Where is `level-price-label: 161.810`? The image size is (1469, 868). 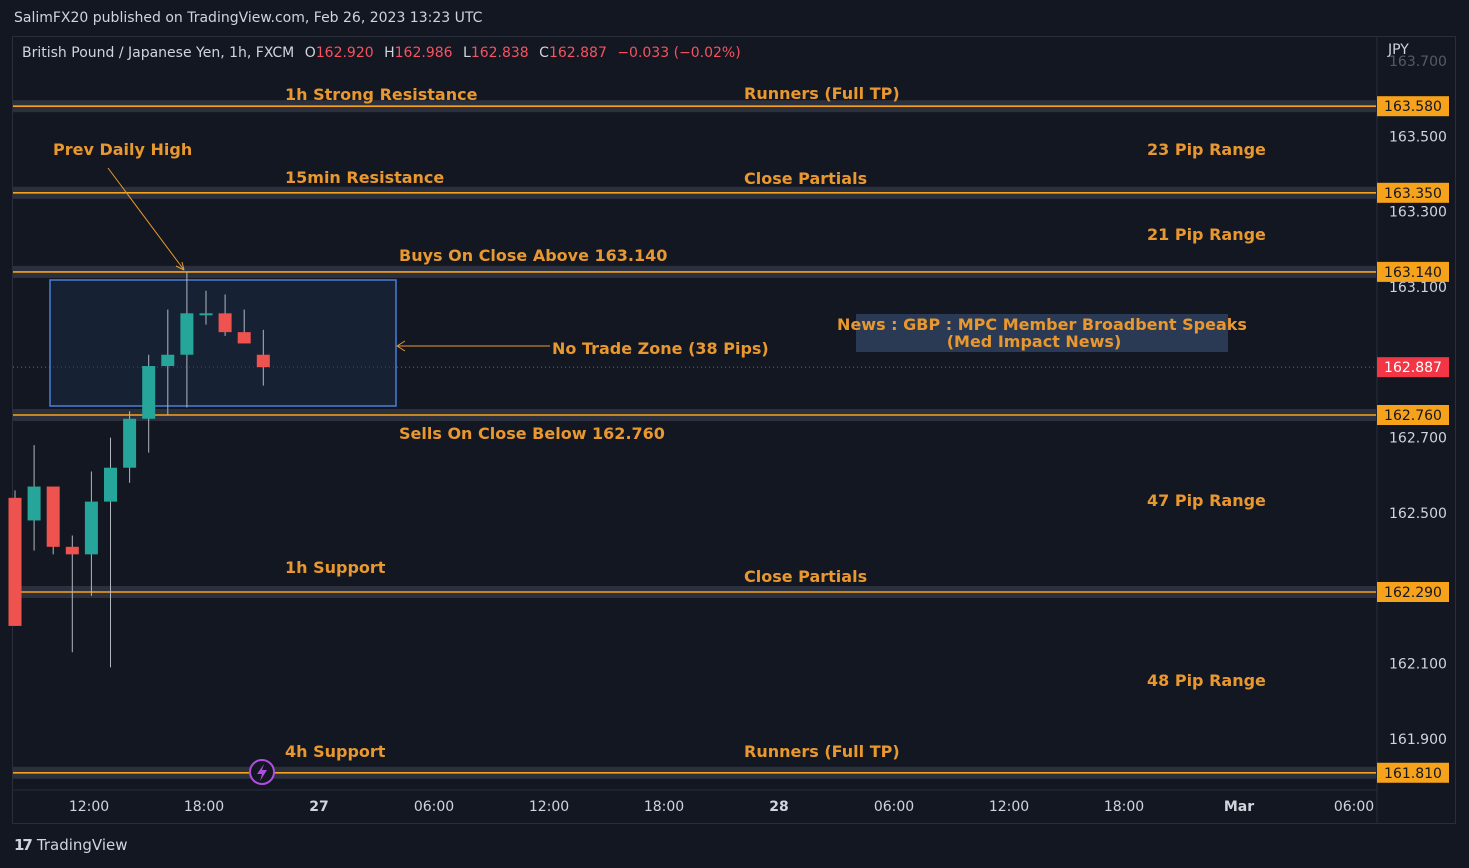
level-price-label: 161.810 is located at coordinates (1413, 774).